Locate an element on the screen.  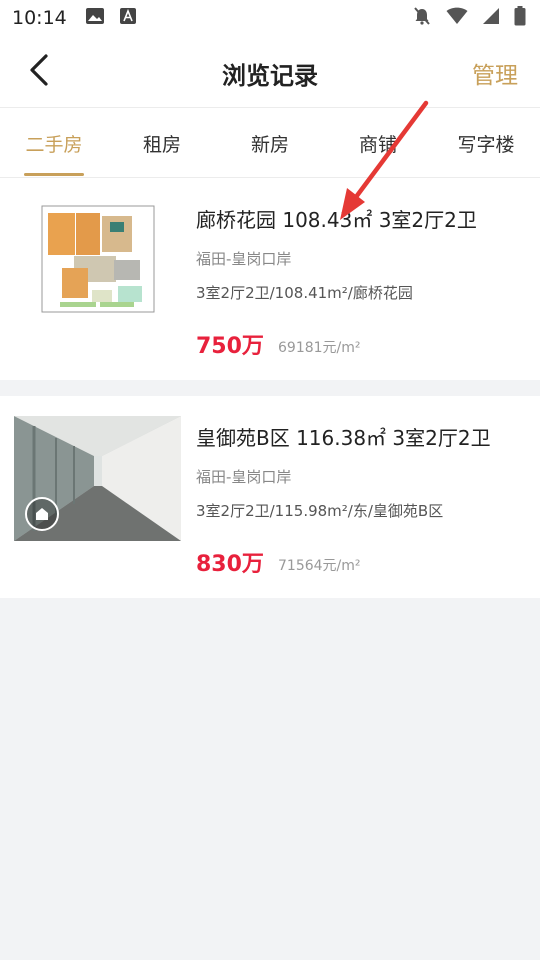
listing-desc: 3室2厅2卫/115.98m²/东/皇御苑B区 is located at coordinates (320, 511).